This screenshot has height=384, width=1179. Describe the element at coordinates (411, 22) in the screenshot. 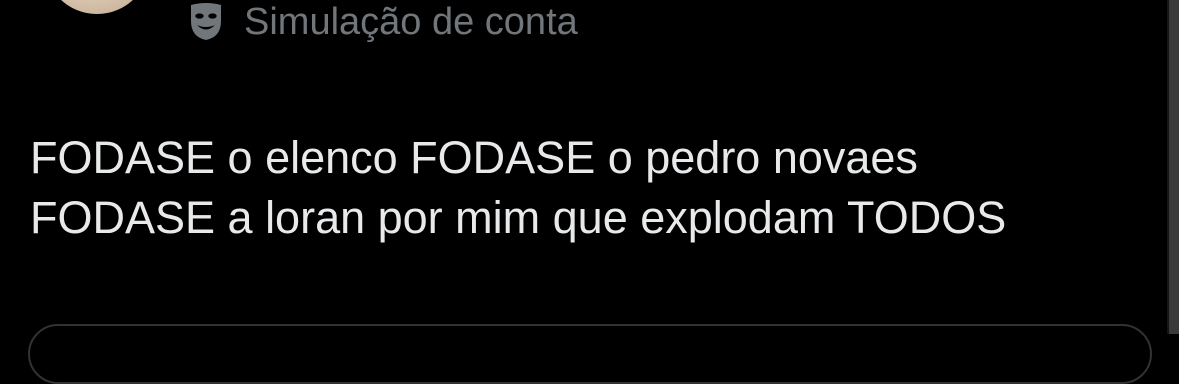

I see `account-label-text: Simulação de conta` at that location.